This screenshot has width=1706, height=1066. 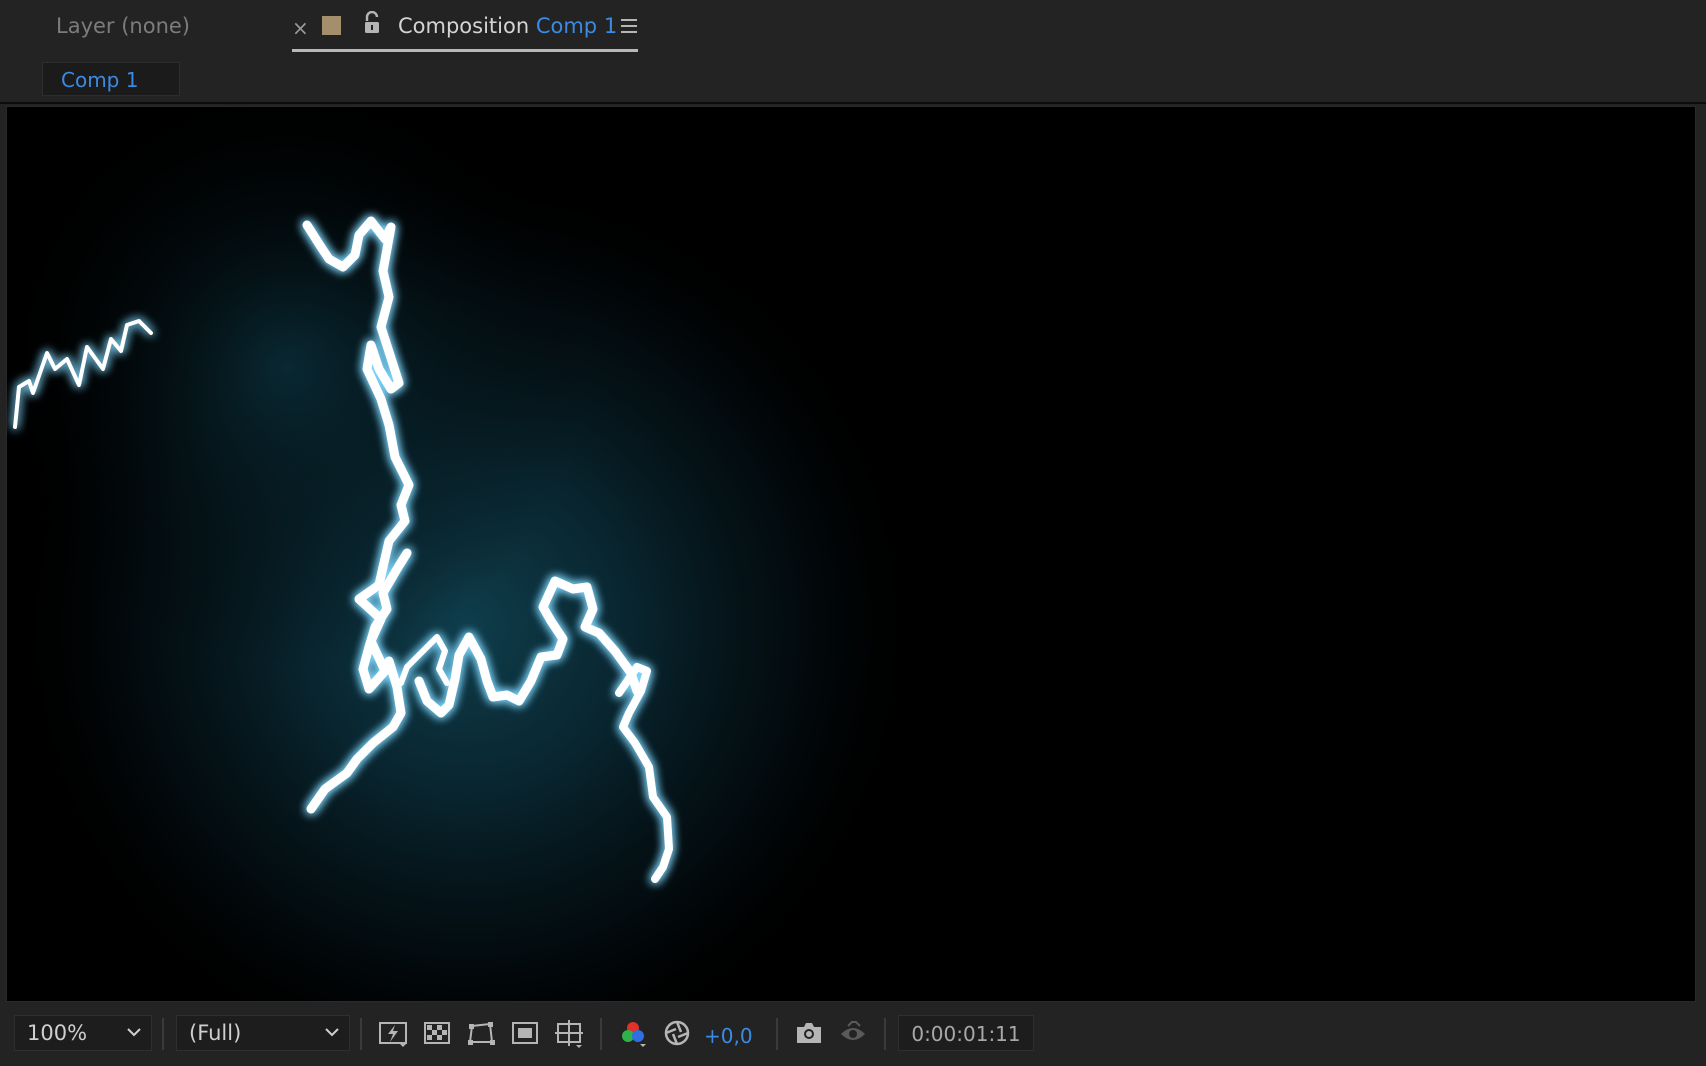 I want to click on composition-name: Comp 1, so click(x=576, y=26).